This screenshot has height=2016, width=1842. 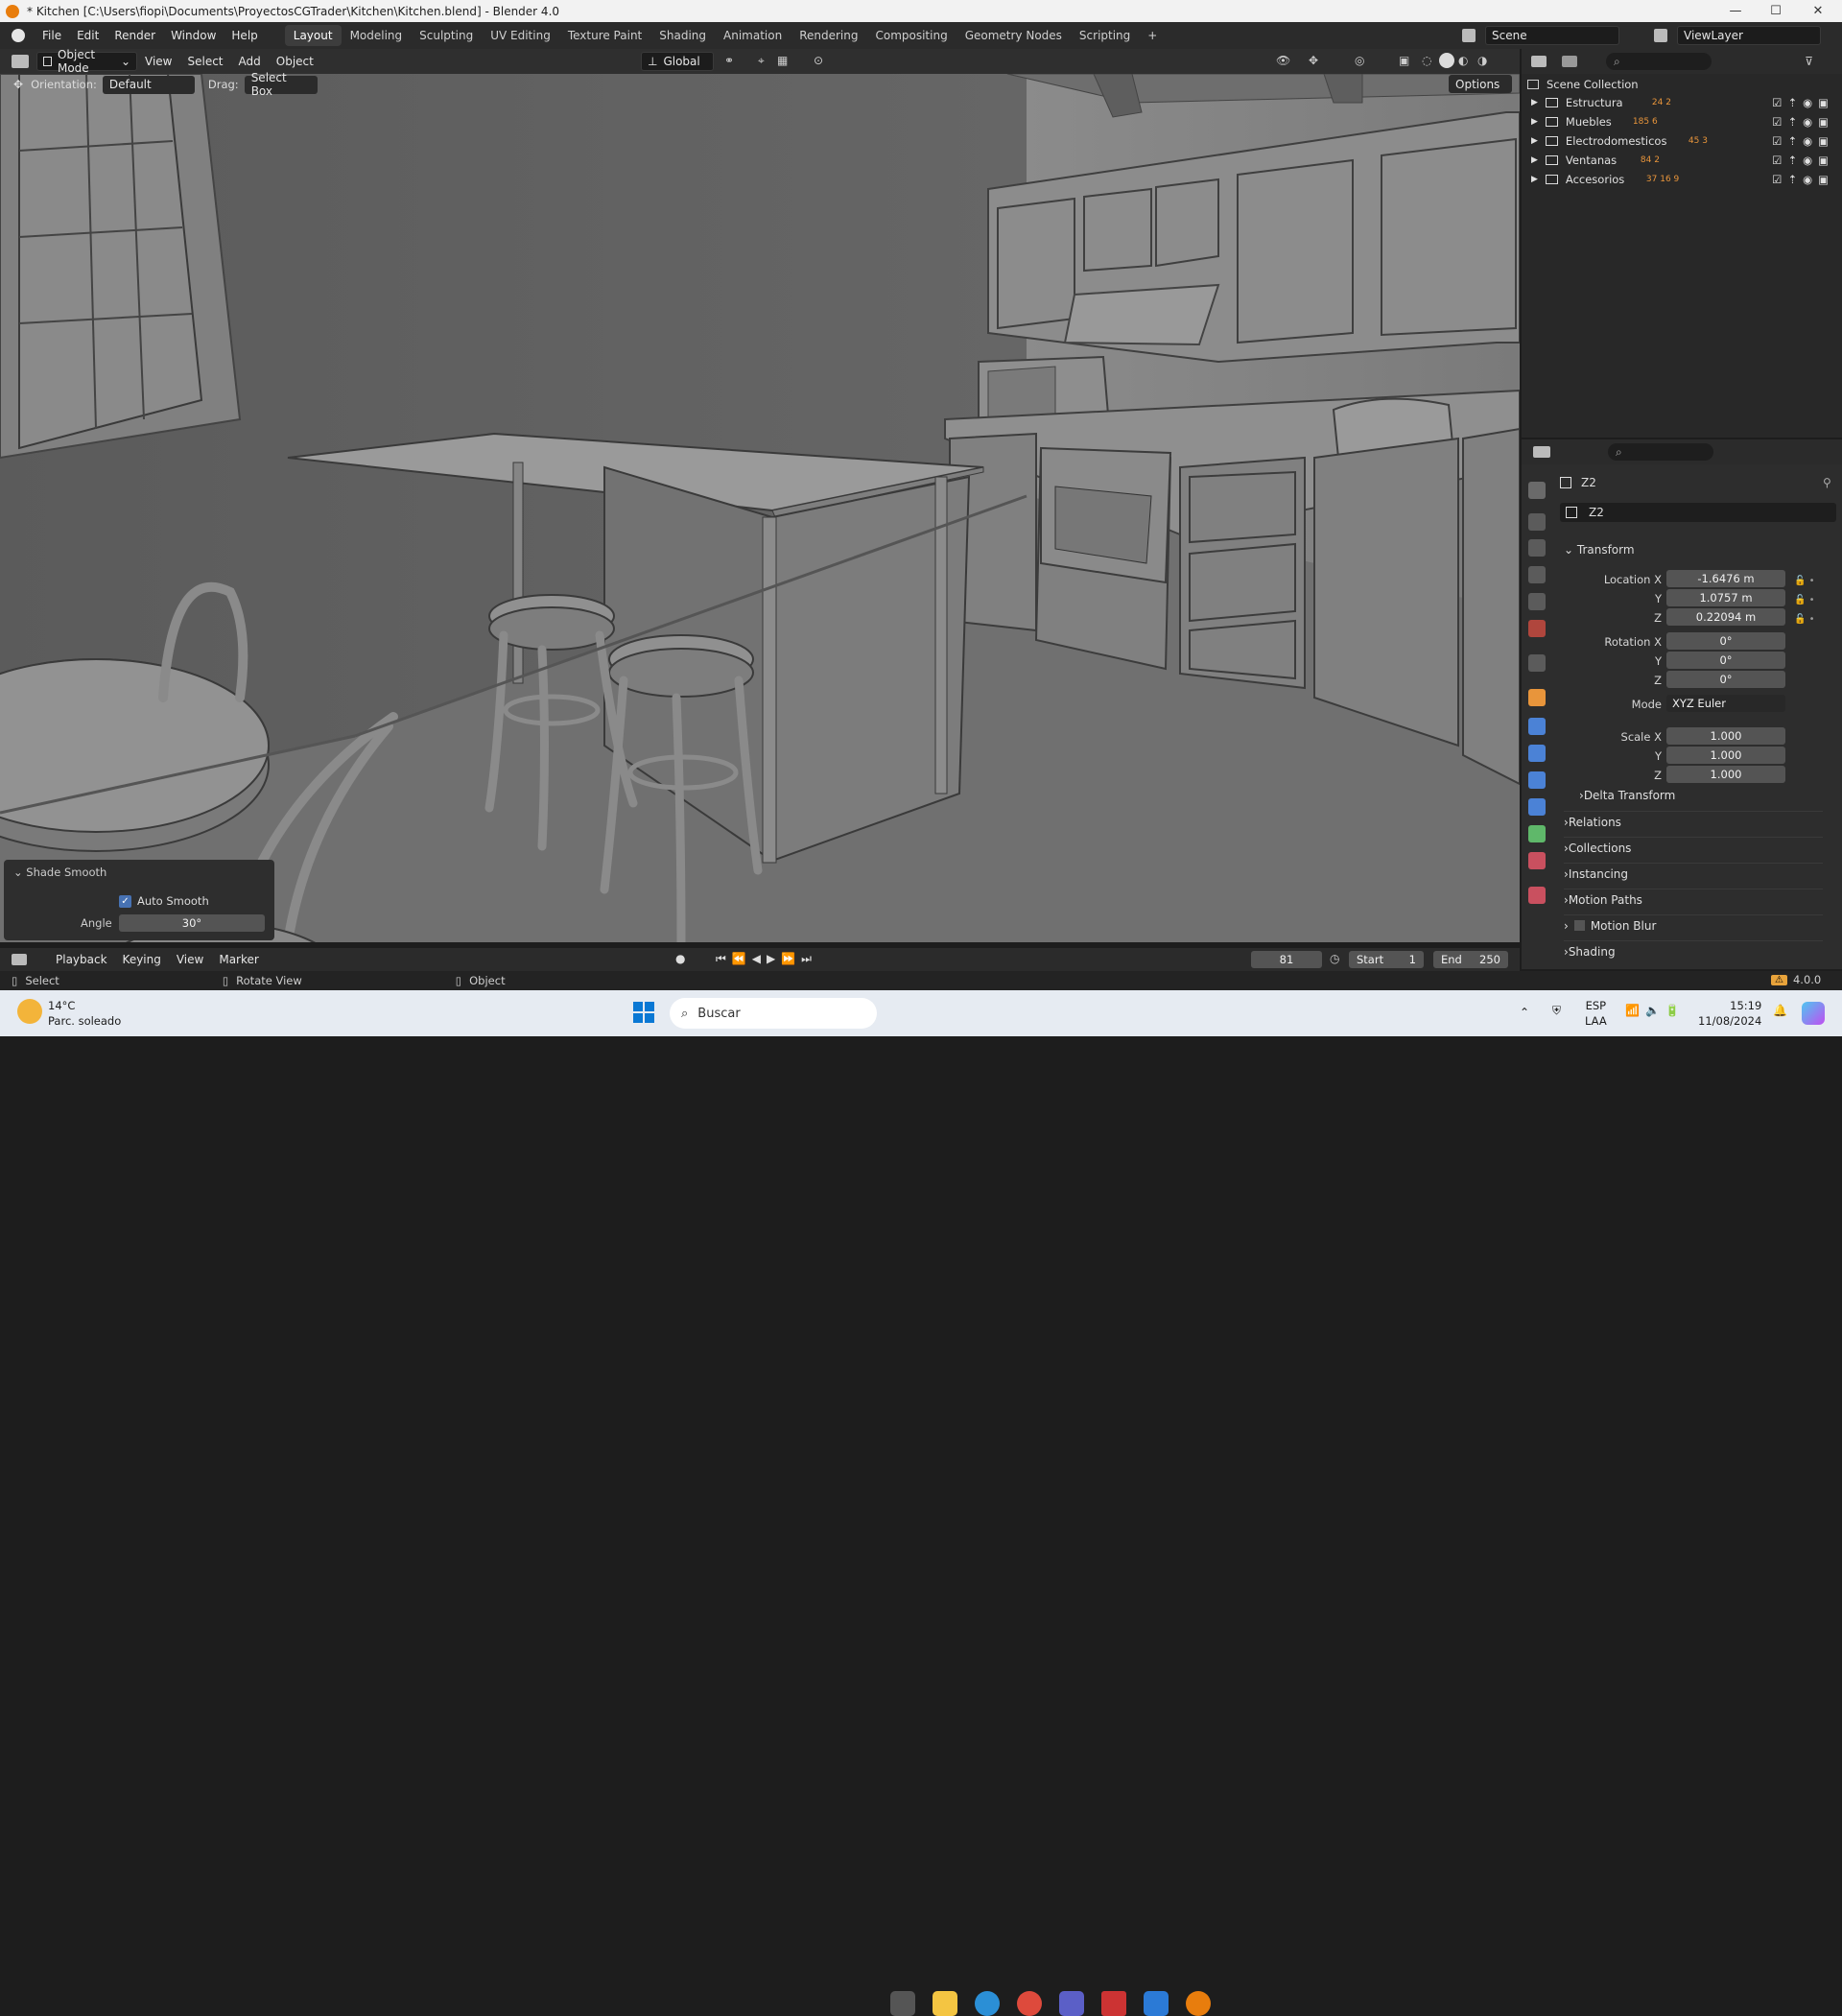 What do you see at coordinates (520, 35) in the screenshot?
I see `tab-uv-editing: UV Editing` at bounding box center [520, 35].